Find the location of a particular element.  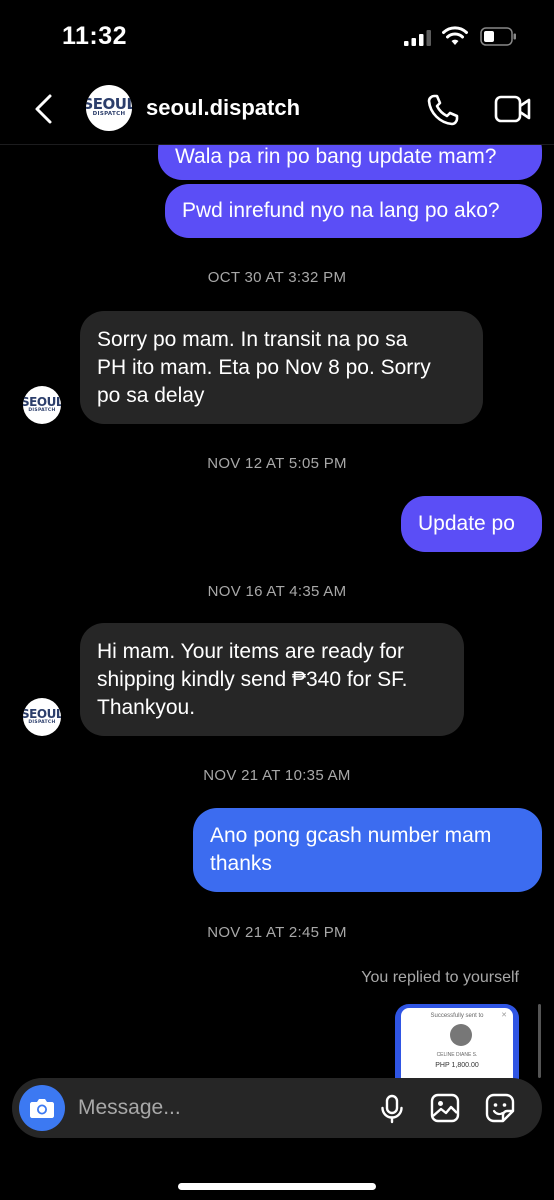

contact-avatar: SEOUL DISPATCH is located at coordinates (109, 108).